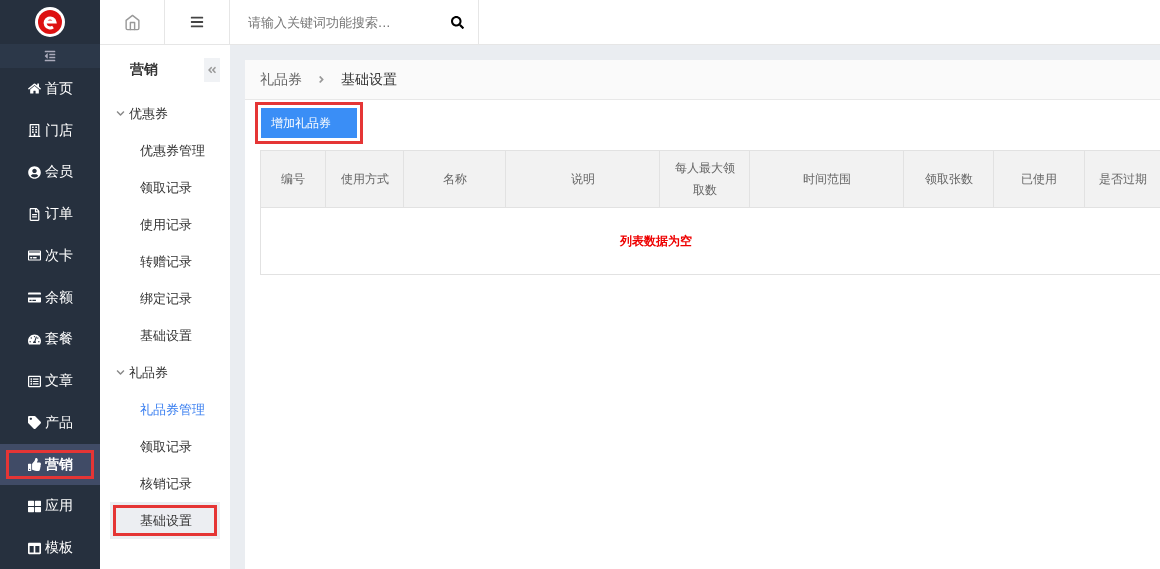 The image size is (1160, 569). What do you see at coordinates (705, 179) in the screenshot?
I see `column-header: 每人最大领取数` at bounding box center [705, 179].